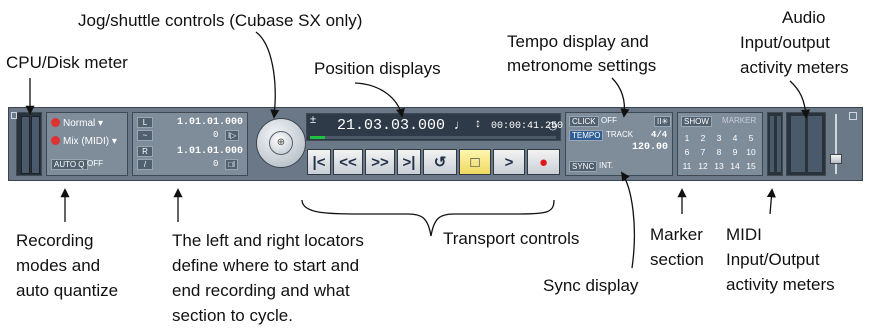 The height and width of the screenshot is (328, 870). I want to click on play-button: >, so click(509, 162).